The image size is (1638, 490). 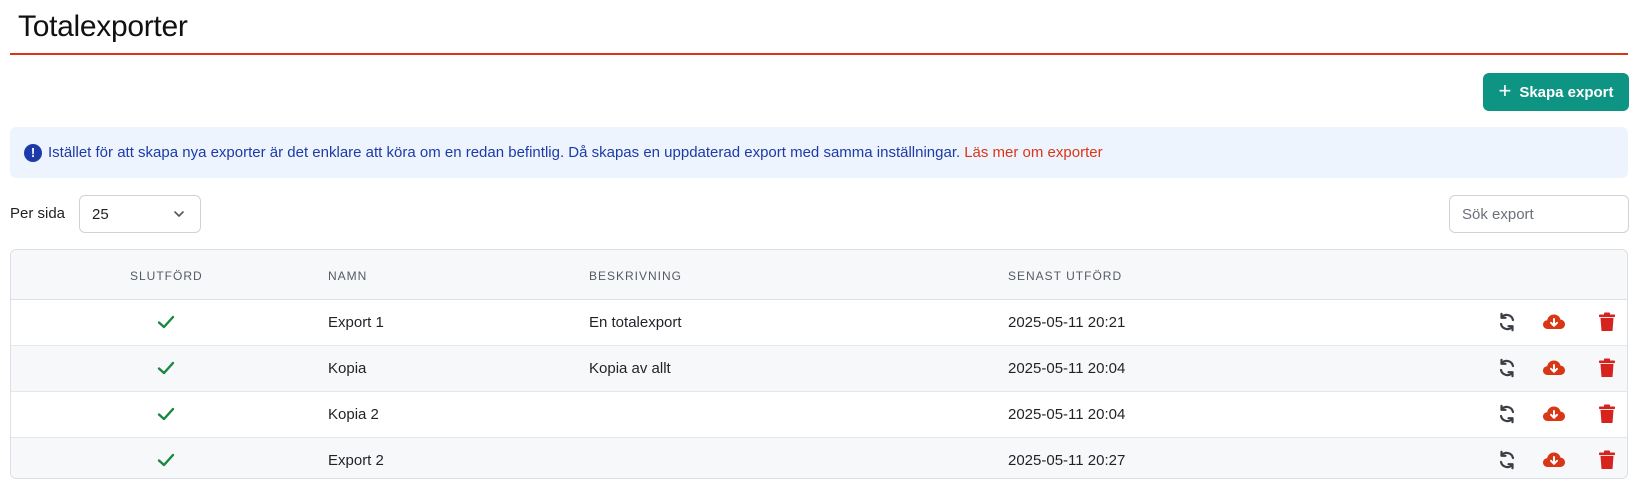 What do you see at coordinates (636, 276) in the screenshot?
I see `column-header-description: BESKRIVNING` at bounding box center [636, 276].